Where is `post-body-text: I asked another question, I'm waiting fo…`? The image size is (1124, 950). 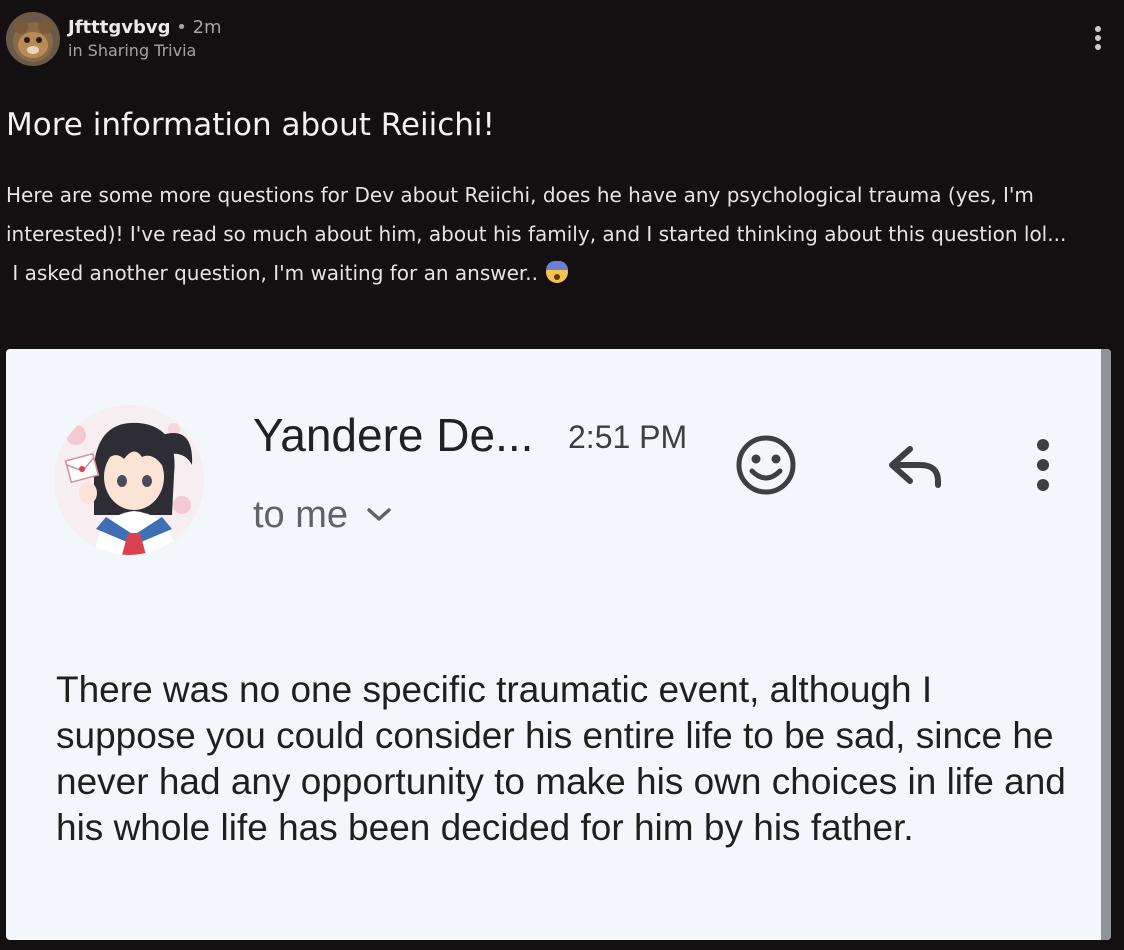
post-body-text: I asked another question, I'm waiting fo… is located at coordinates (275, 273).